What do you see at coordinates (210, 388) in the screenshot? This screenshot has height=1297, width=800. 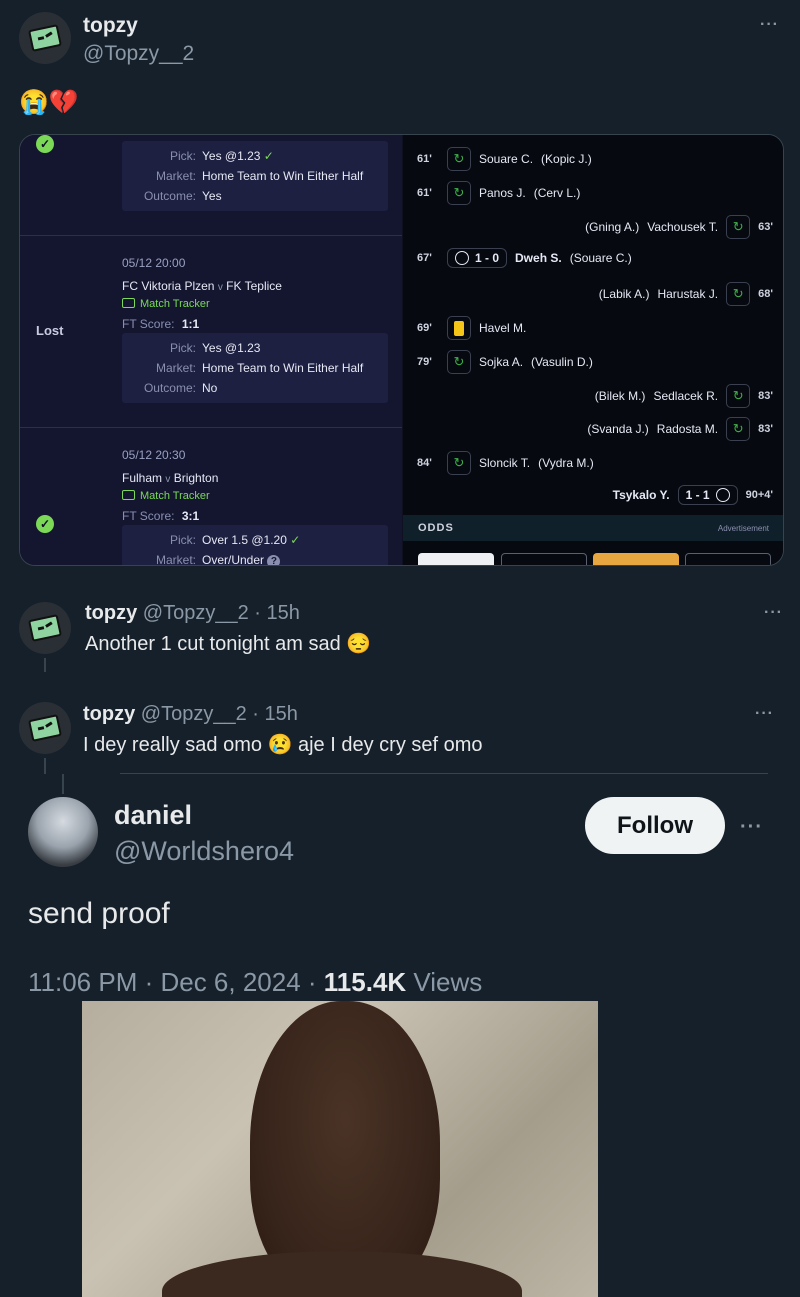 I see `outcome-value: No` at bounding box center [210, 388].